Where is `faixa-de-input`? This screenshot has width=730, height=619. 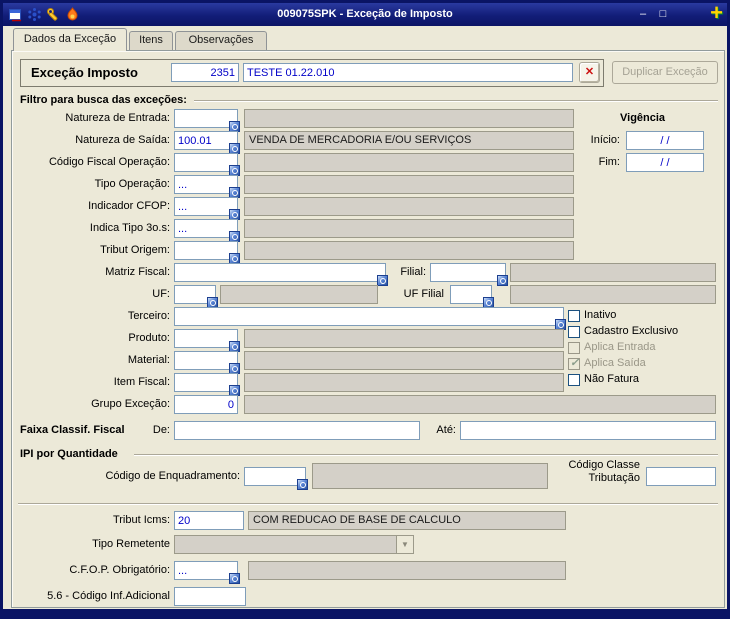 faixa-de-input is located at coordinates (297, 430).